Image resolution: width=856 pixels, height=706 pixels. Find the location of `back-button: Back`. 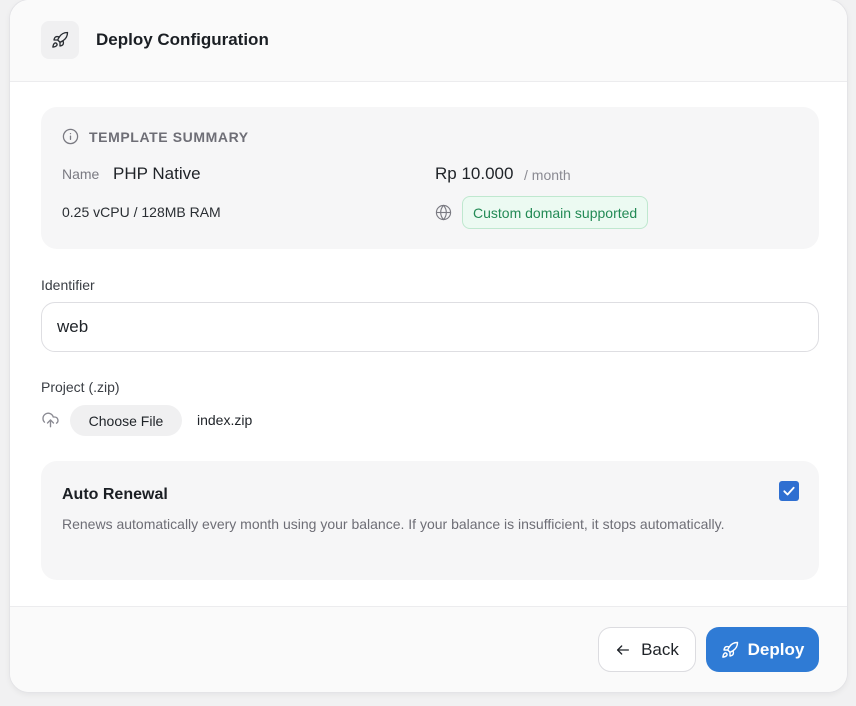

back-button: Back is located at coordinates (647, 649).